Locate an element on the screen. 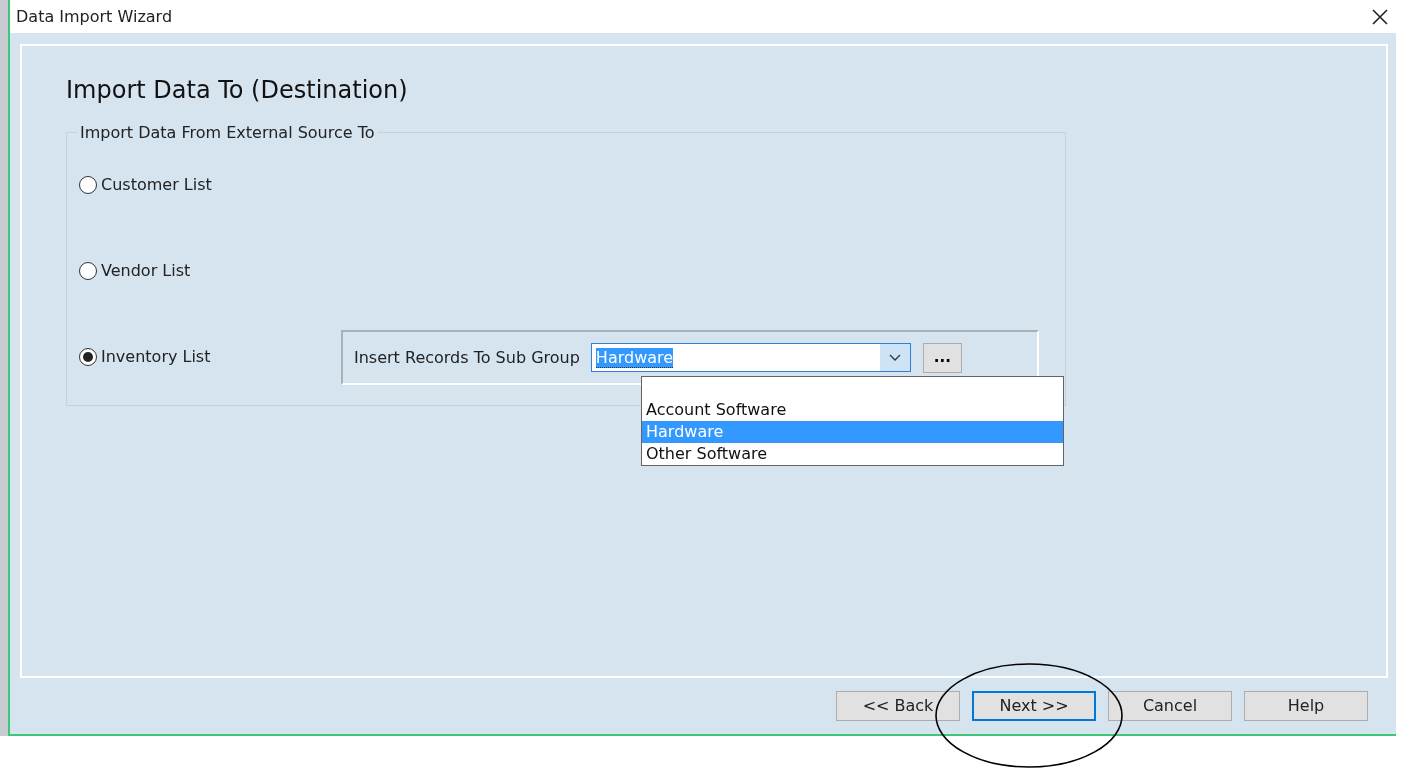 The height and width of the screenshot is (771, 1404). page-heading: Import Data To (Destination) is located at coordinates (237, 90).